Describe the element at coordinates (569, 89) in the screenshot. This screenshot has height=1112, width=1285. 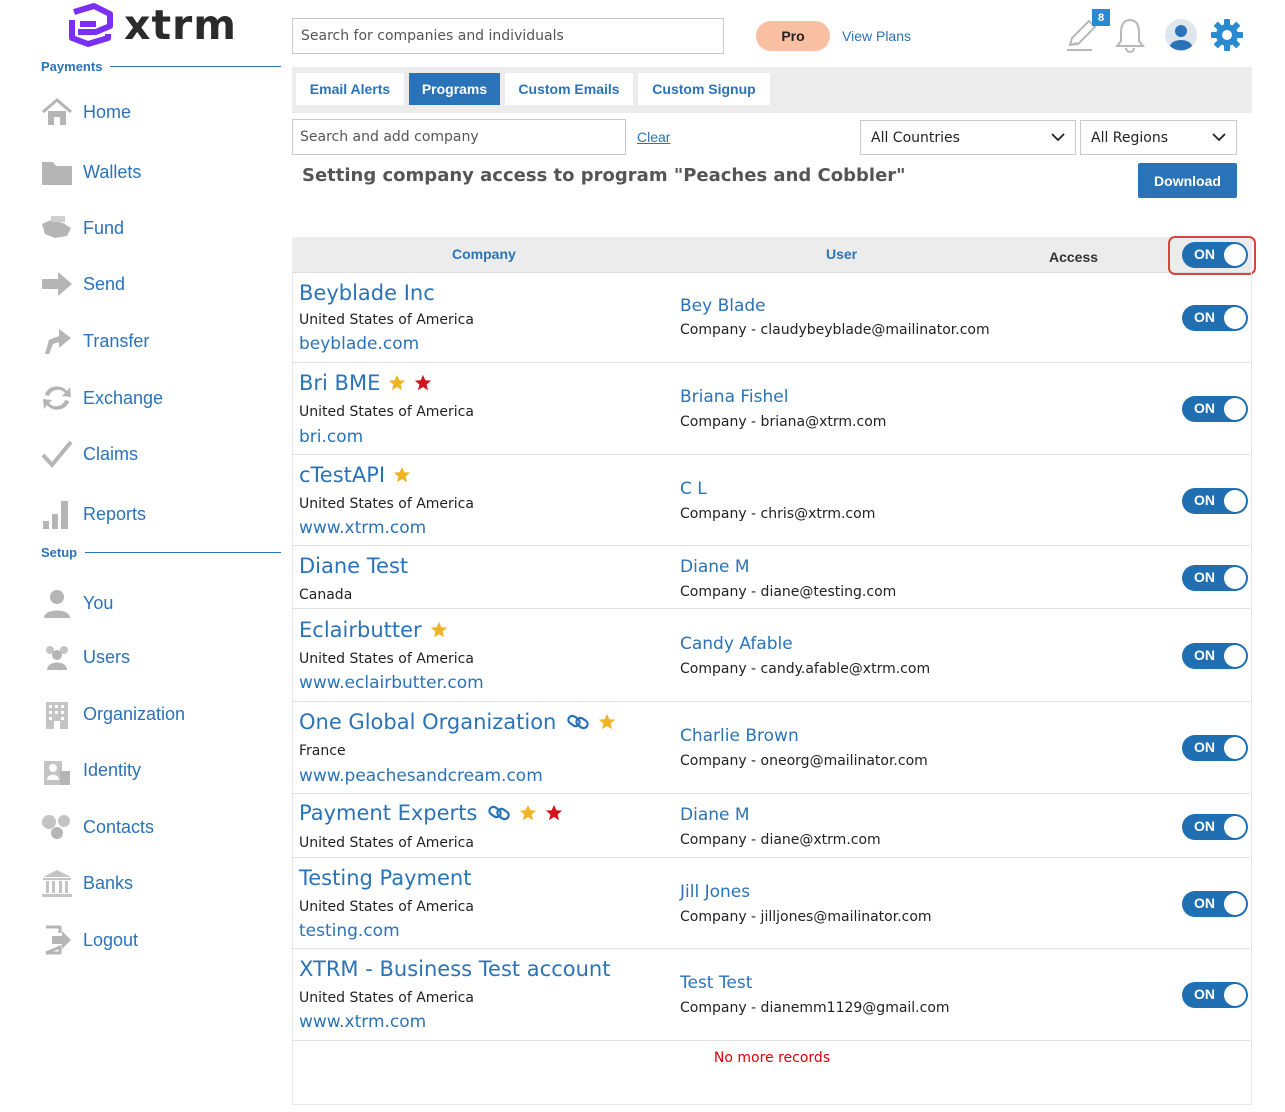
I see `tab-custom-emails: Custom Emails` at that location.